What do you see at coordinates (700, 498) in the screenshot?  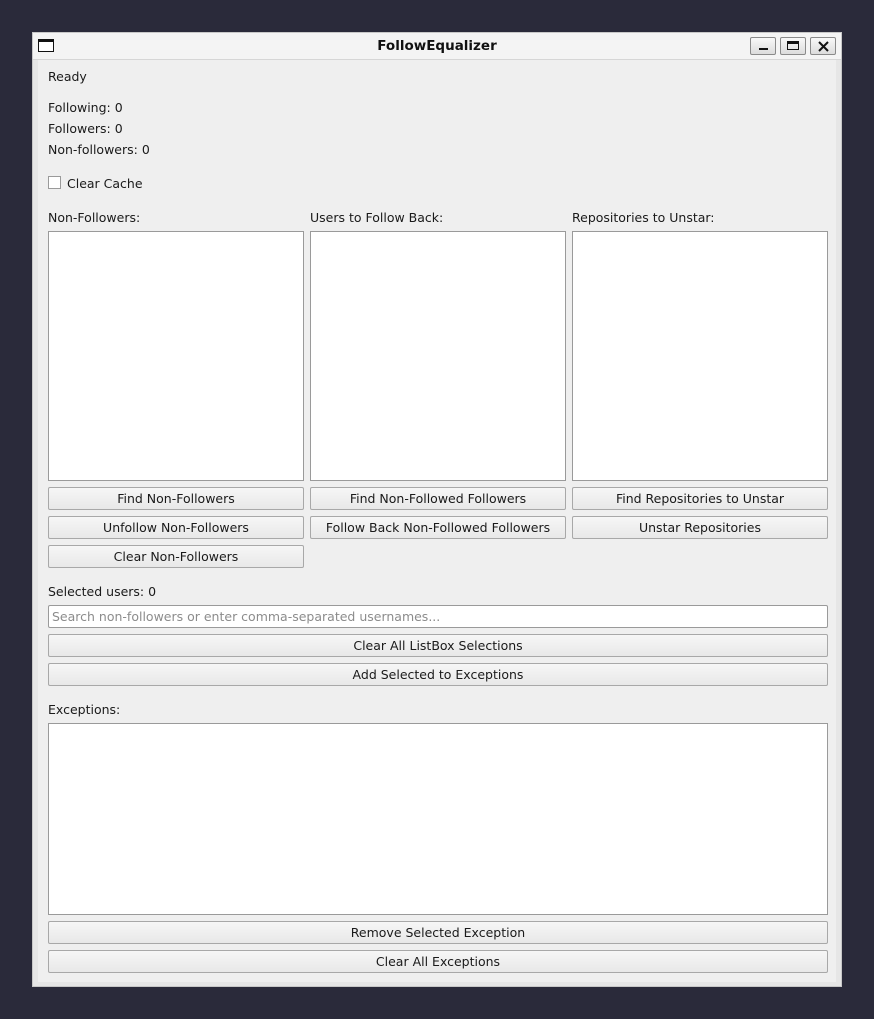 I see `find-repositories-button: Find Repositories to Unstar` at bounding box center [700, 498].